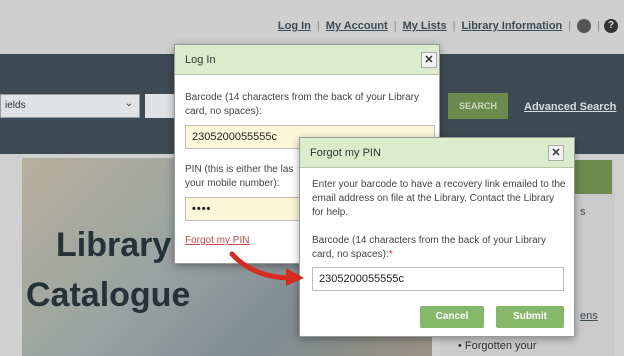 This screenshot has height=356, width=624. Describe the element at coordinates (108, 295) in the screenshot. I see `hero-title-line2: Catalogue` at that location.